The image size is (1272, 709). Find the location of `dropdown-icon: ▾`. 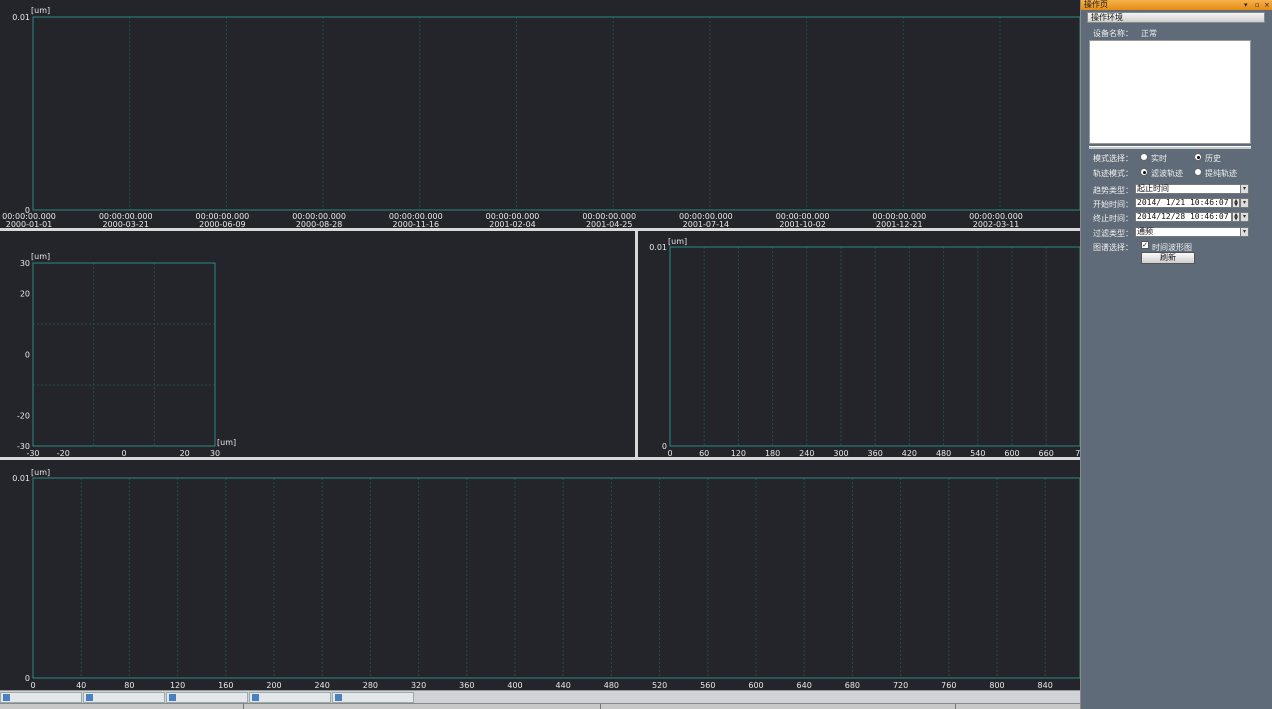

dropdown-icon: ▾ is located at coordinates (1246, 5).